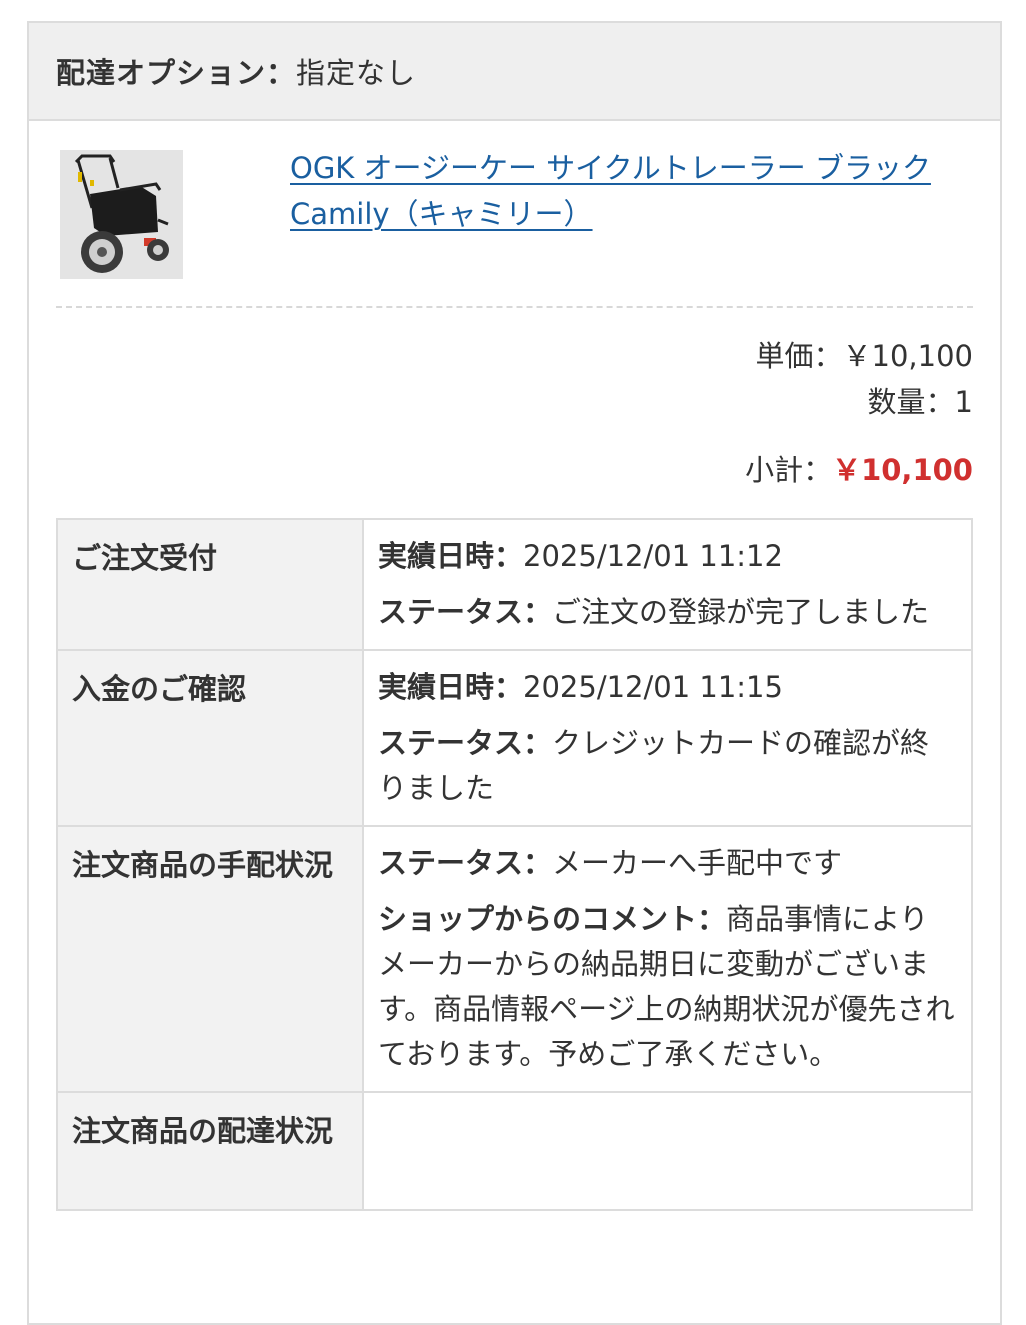  What do you see at coordinates (210, 738) in the screenshot?
I see `status-row-heading: 入金のご確認` at bounding box center [210, 738].